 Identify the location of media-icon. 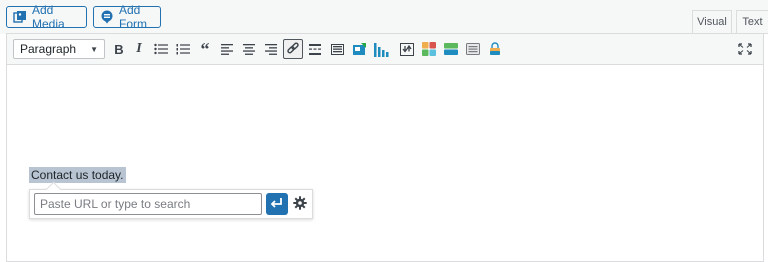
(20, 17).